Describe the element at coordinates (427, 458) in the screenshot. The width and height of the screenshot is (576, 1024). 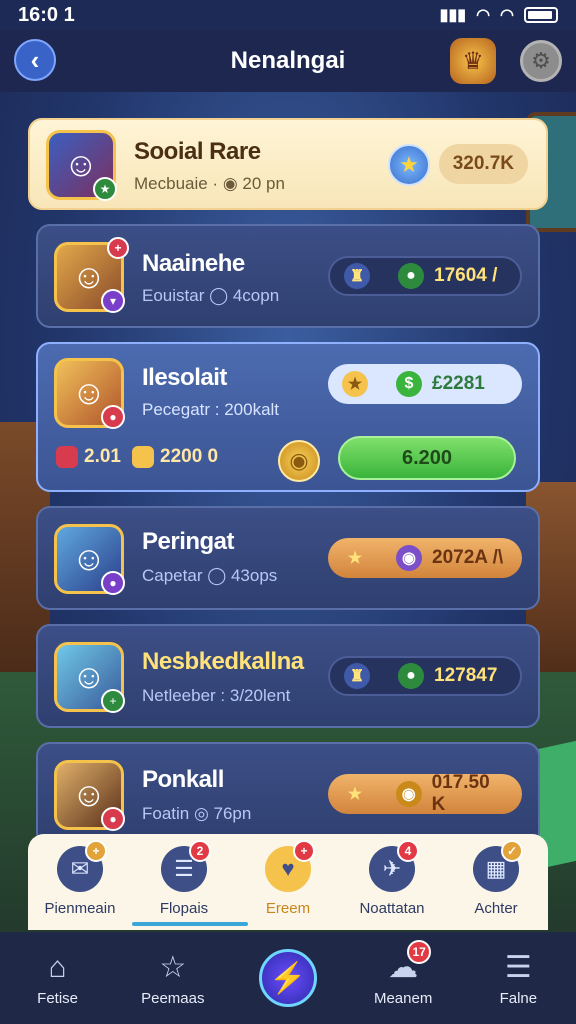
I see `claim-button: 6.200` at that location.